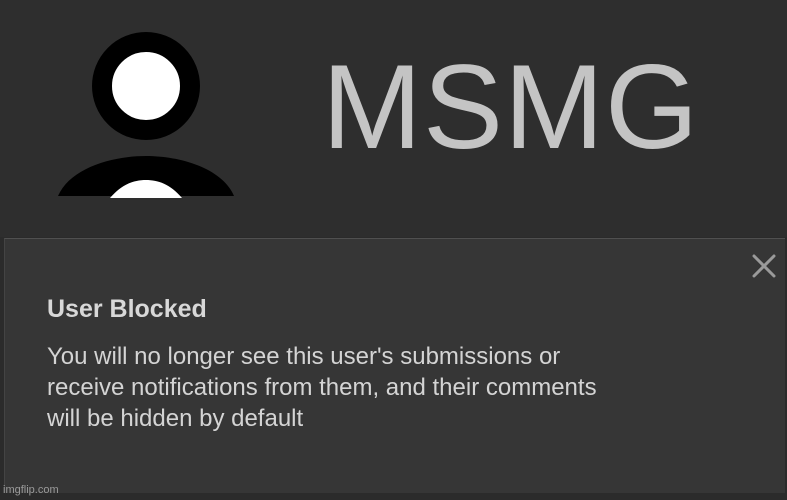  I want to click on close-button, so click(764, 266).